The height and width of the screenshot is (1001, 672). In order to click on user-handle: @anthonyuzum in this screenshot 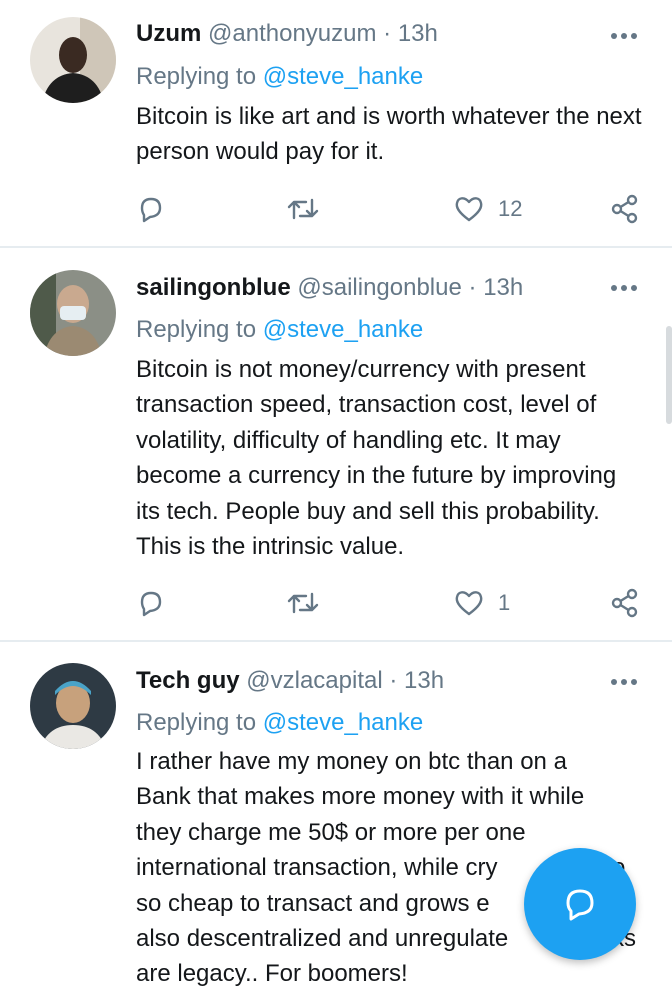, I will do `click(292, 33)`.